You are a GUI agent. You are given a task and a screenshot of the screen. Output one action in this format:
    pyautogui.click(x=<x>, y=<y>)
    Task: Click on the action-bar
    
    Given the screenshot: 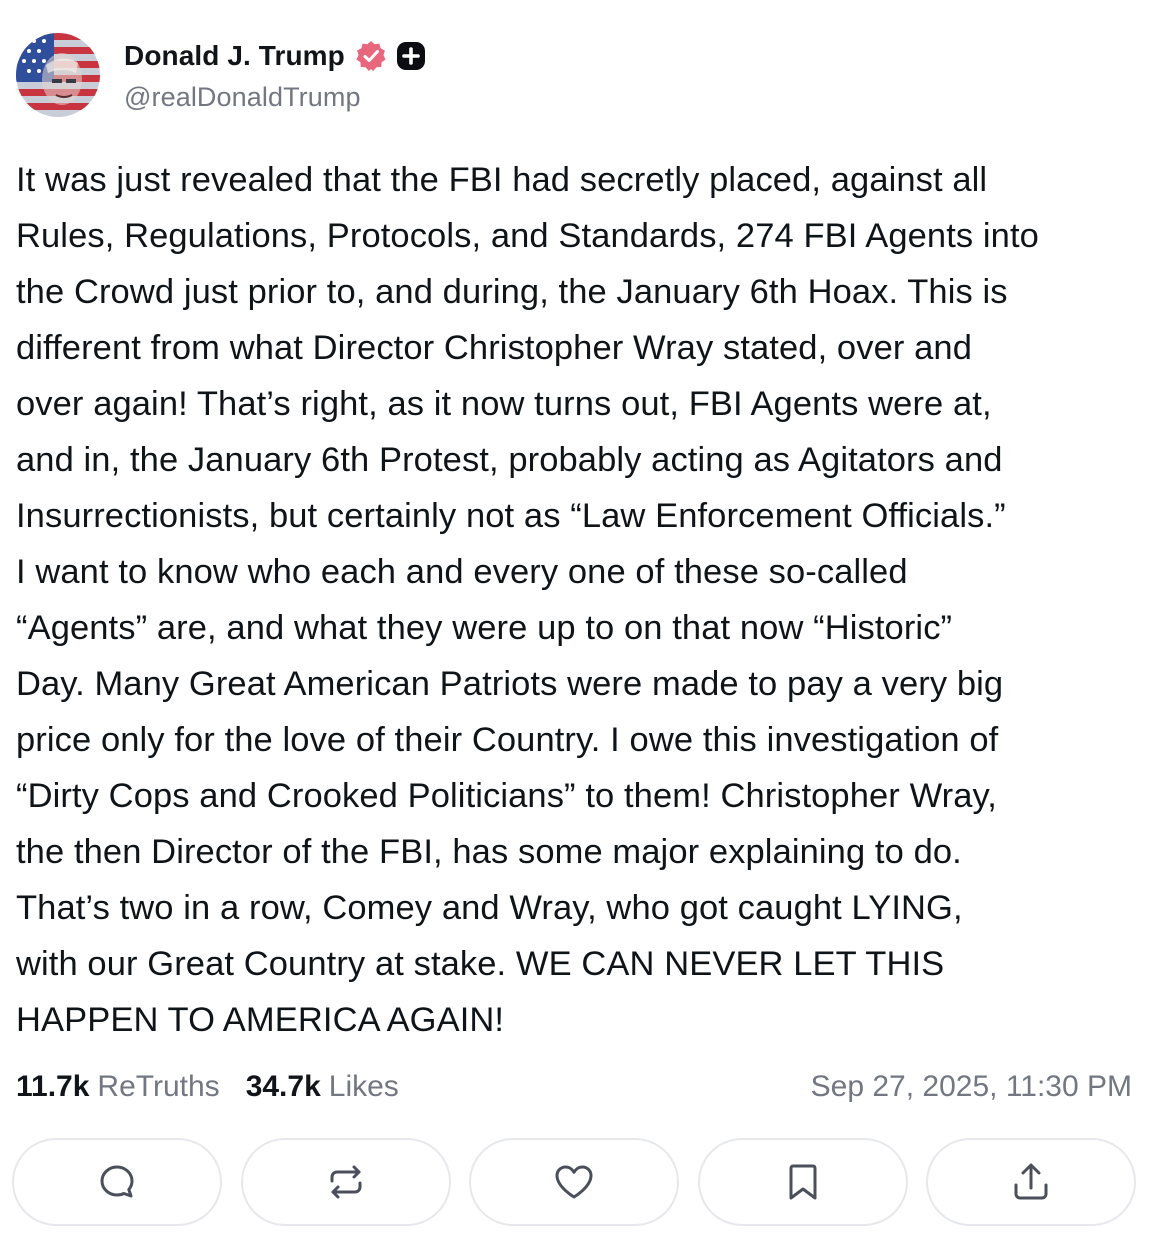 What is the action you would take?
    pyautogui.click(x=574, y=1183)
    